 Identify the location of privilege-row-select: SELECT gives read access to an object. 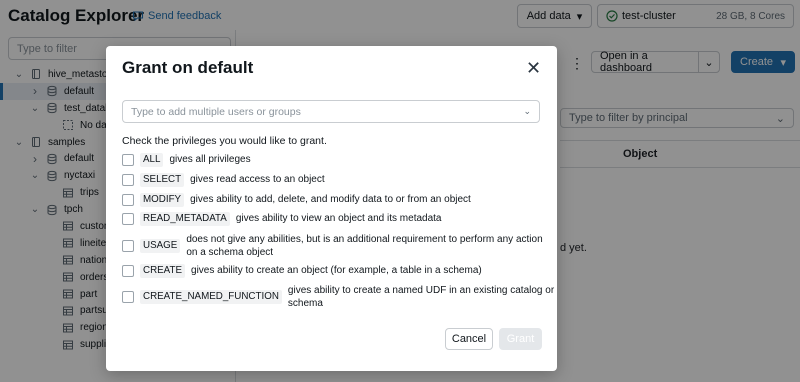
(326, 180).